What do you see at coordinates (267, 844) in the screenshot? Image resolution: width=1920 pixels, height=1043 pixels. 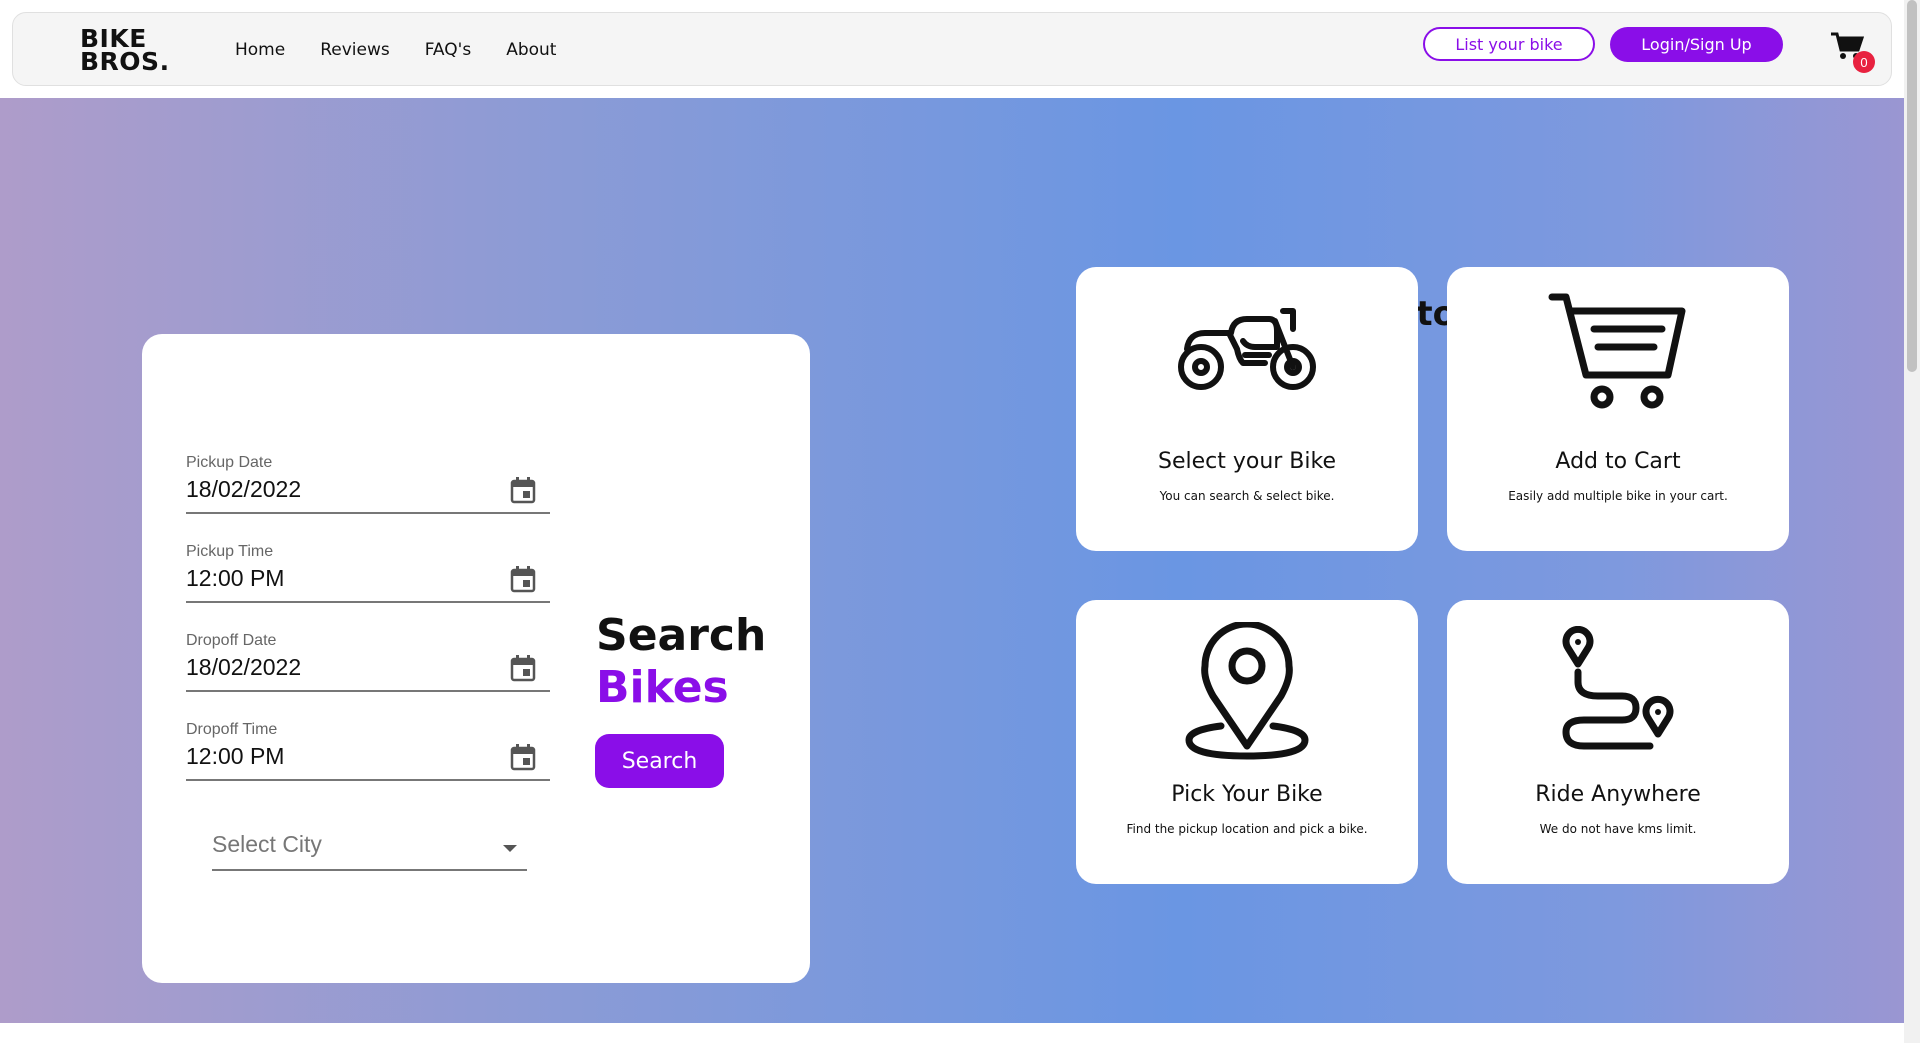 I see `city-select-placeholder: Select City` at bounding box center [267, 844].